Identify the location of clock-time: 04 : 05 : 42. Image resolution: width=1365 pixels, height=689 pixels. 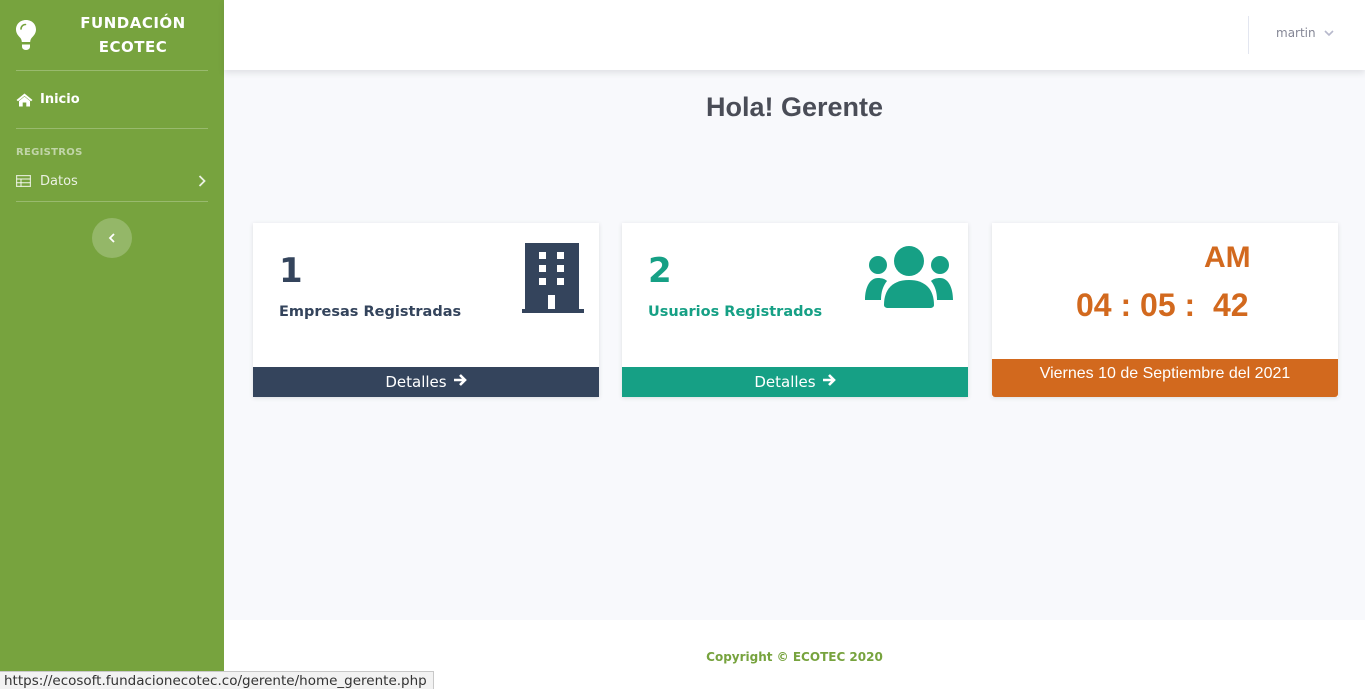
(1162, 305).